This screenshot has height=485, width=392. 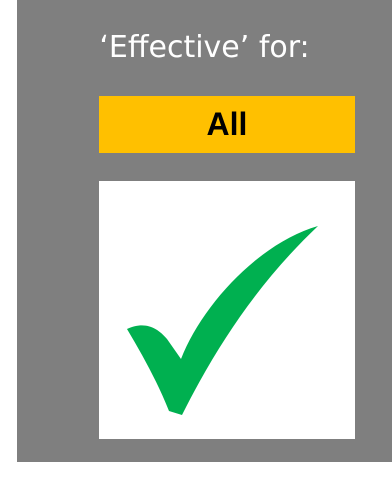 I want to click on badge-label: All, so click(x=227, y=124).